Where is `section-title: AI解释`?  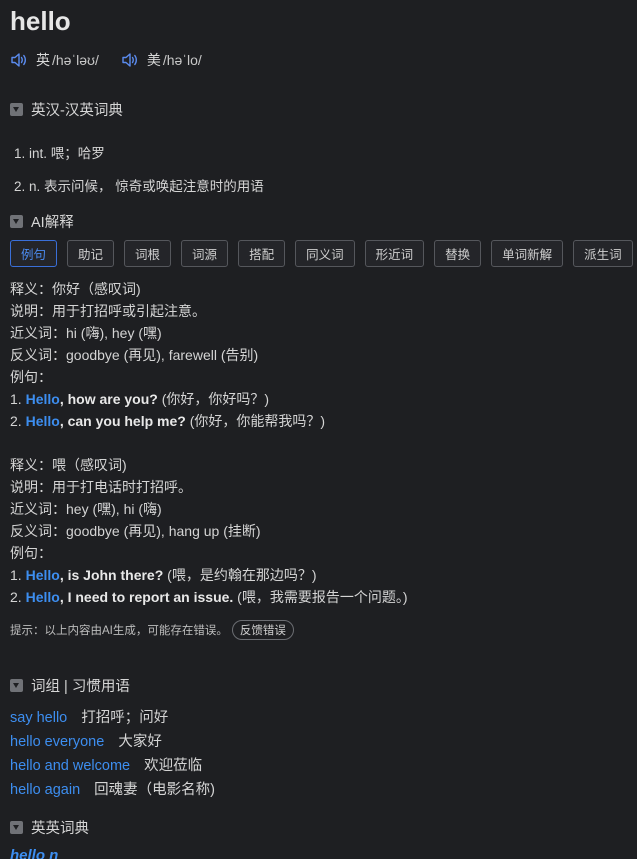
section-title: AI解释 is located at coordinates (52, 223).